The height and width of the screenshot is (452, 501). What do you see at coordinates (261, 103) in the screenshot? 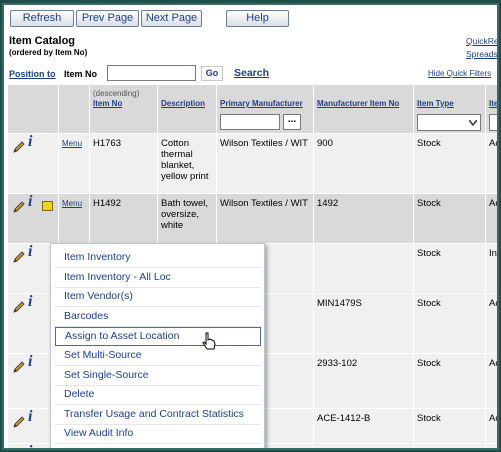
I see `primary-mfr-header-label: Primary Manufacturer` at bounding box center [261, 103].